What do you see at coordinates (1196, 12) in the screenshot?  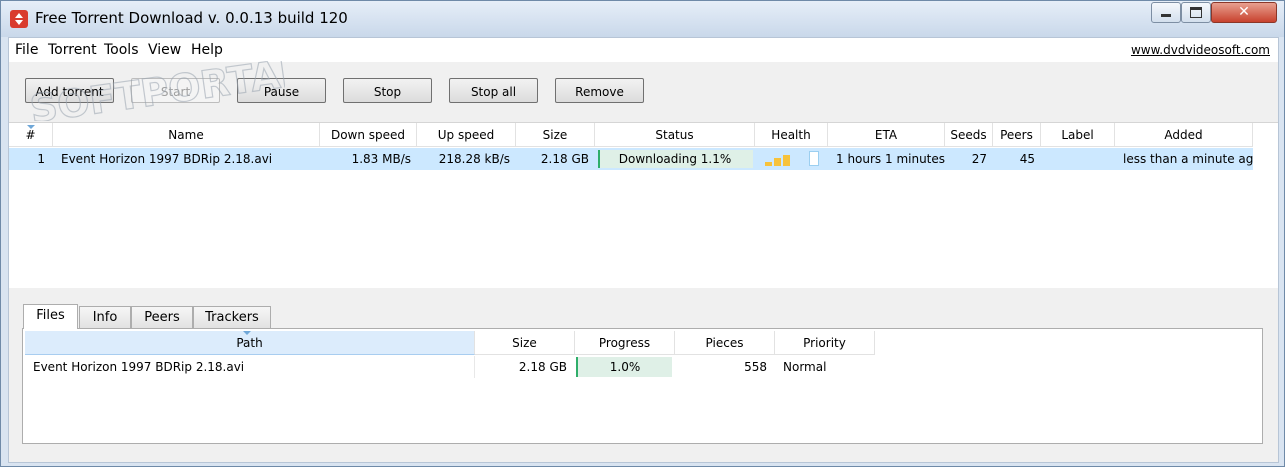 I see `maximize-button` at bounding box center [1196, 12].